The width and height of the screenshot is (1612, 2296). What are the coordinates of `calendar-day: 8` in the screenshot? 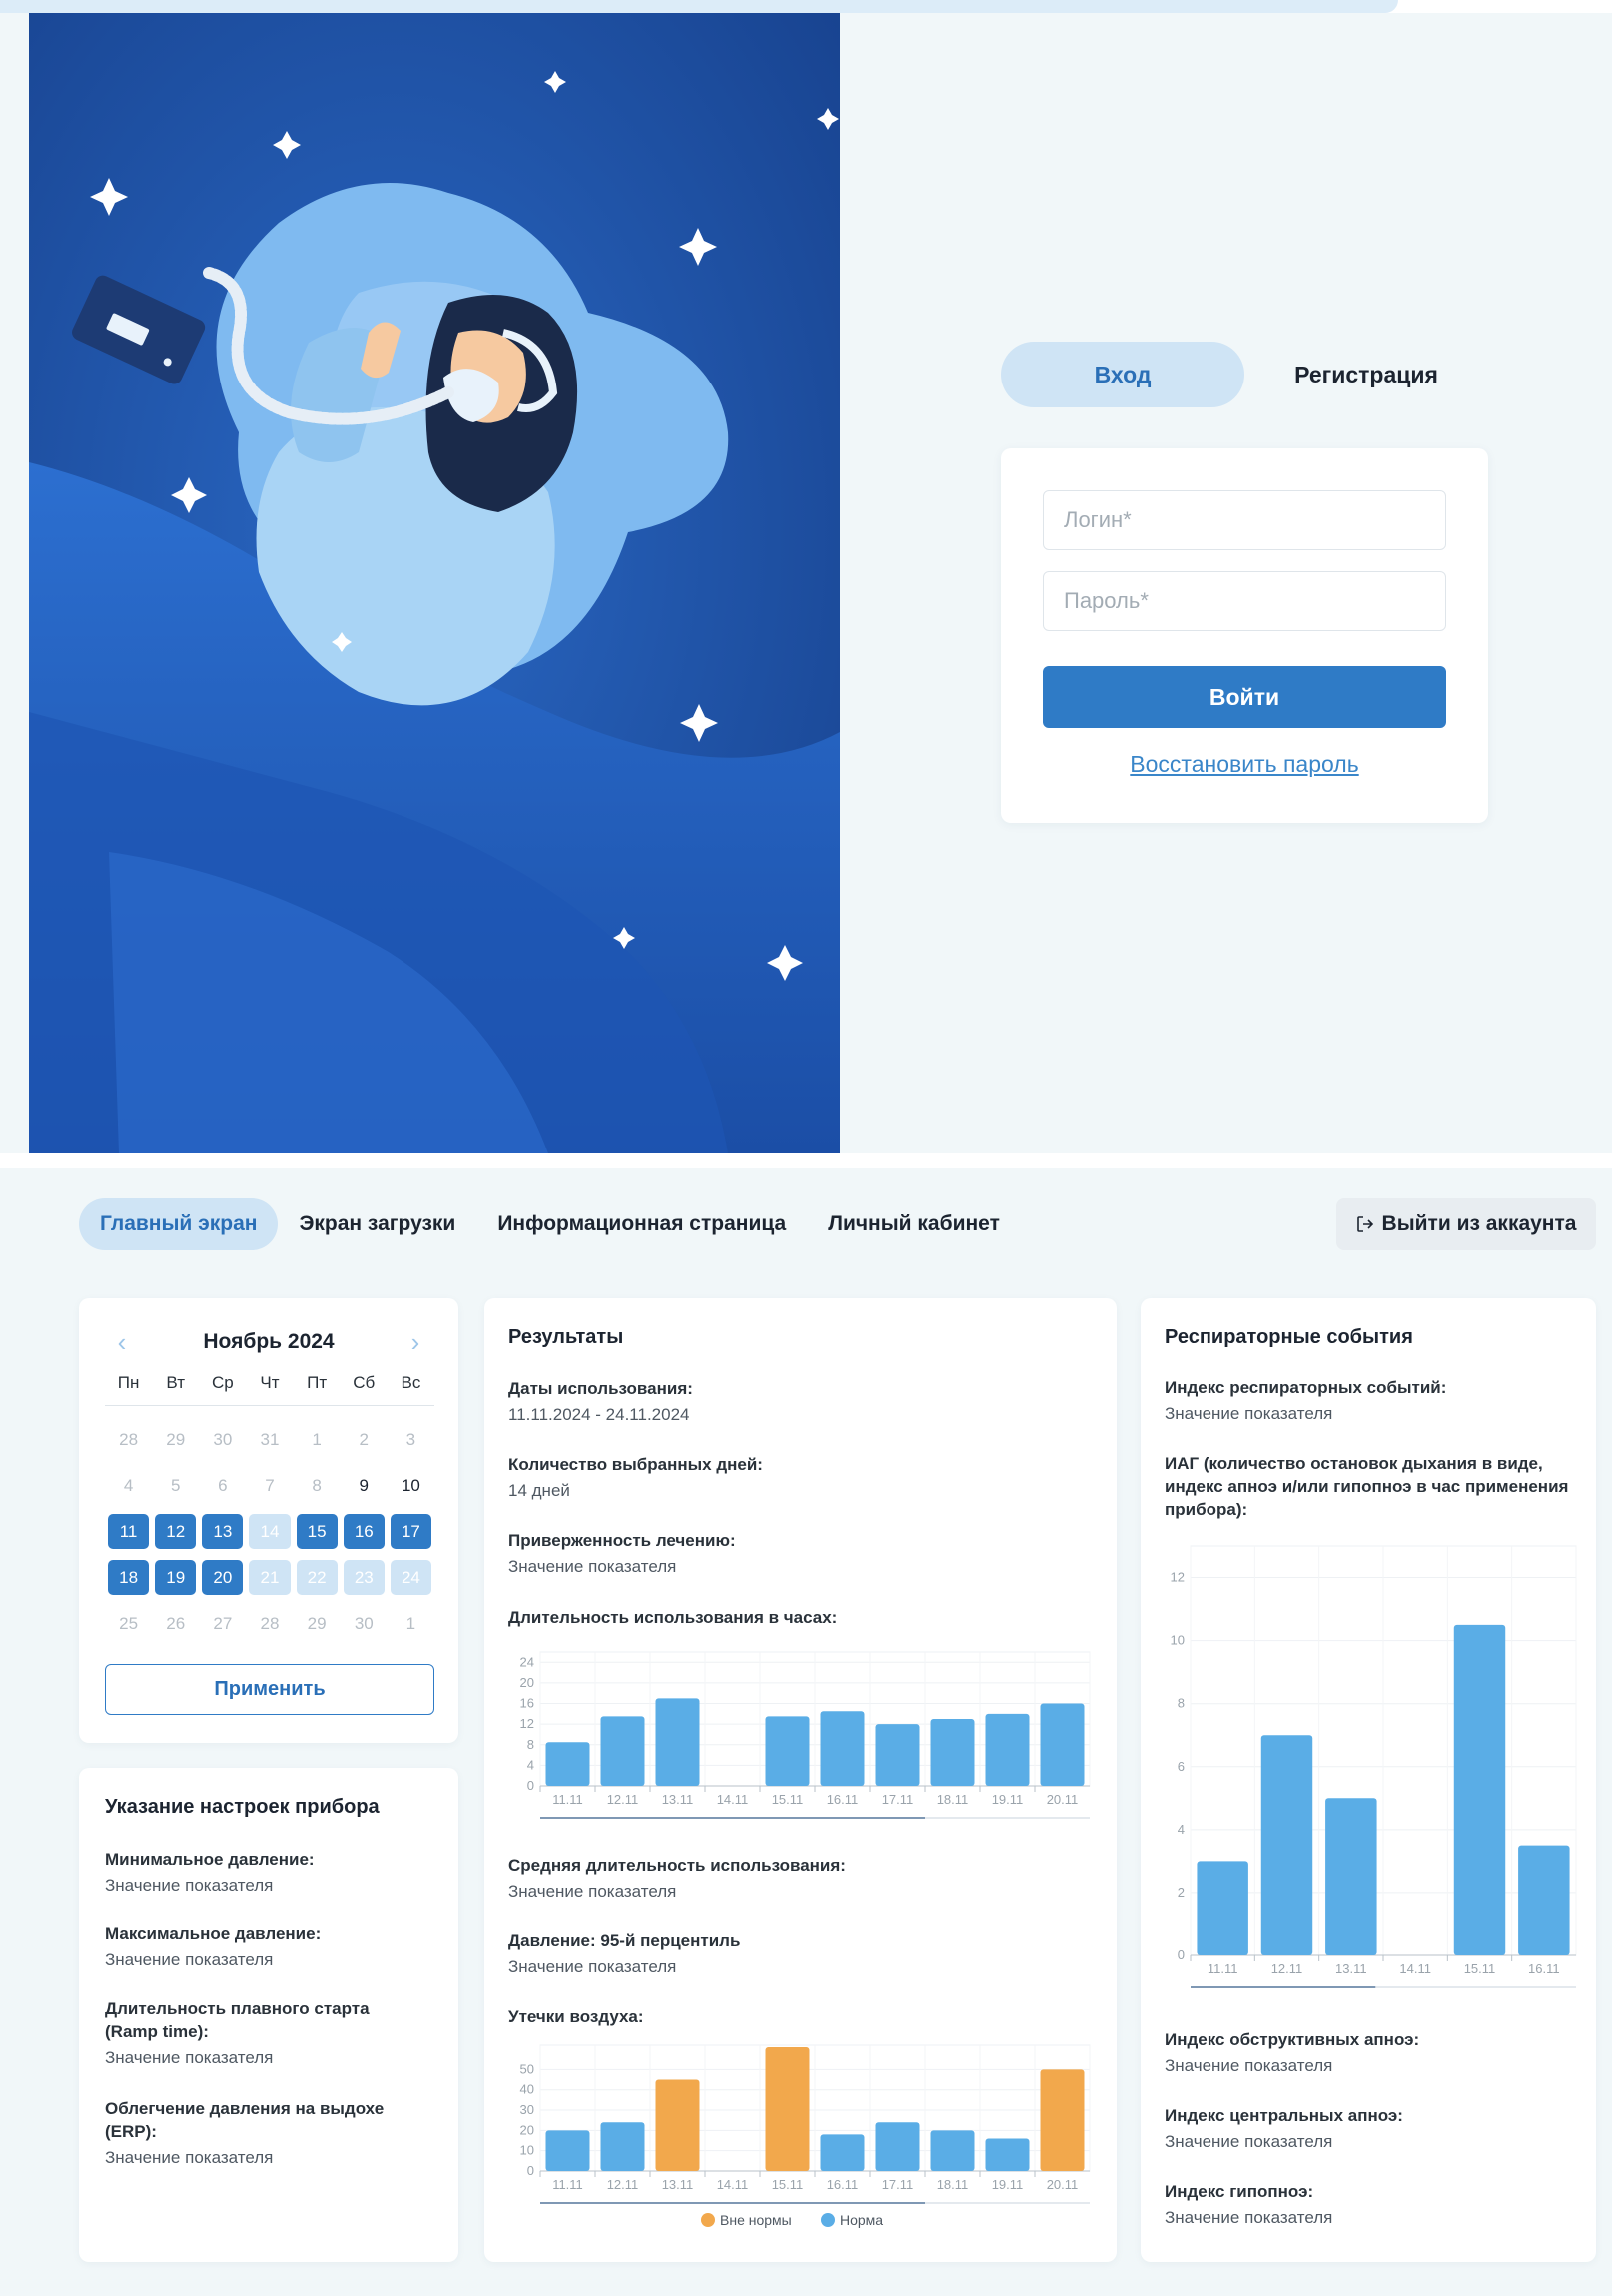 It's located at (317, 1486).